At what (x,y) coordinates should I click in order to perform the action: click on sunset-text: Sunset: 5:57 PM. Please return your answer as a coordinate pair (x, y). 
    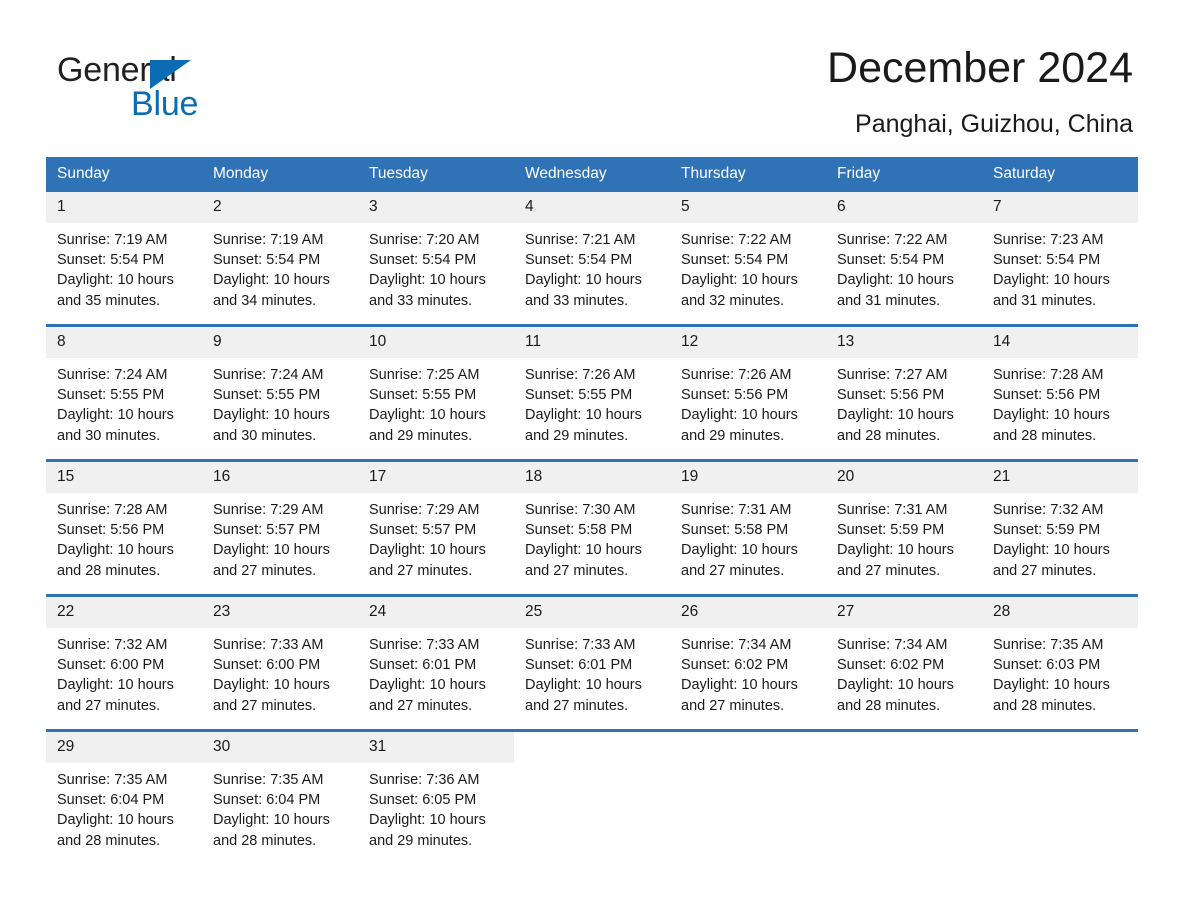
    Looking at the image, I should click on (423, 530).